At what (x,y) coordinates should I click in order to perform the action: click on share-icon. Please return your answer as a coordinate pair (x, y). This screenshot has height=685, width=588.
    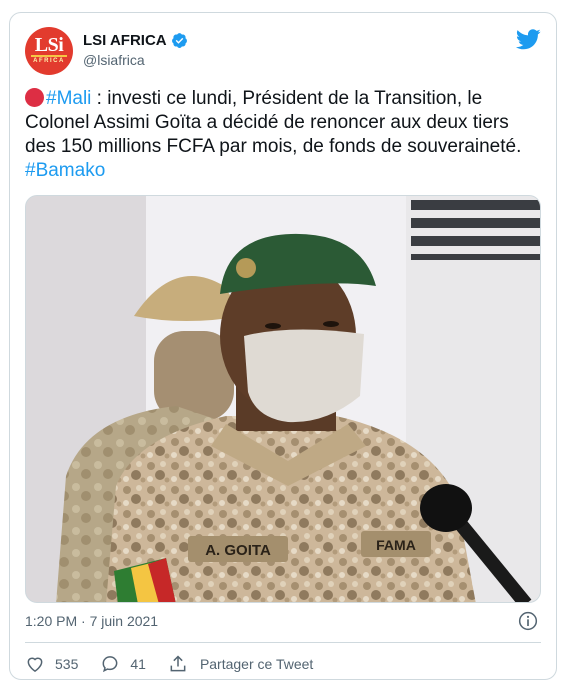
    Looking at the image, I should click on (178, 663).